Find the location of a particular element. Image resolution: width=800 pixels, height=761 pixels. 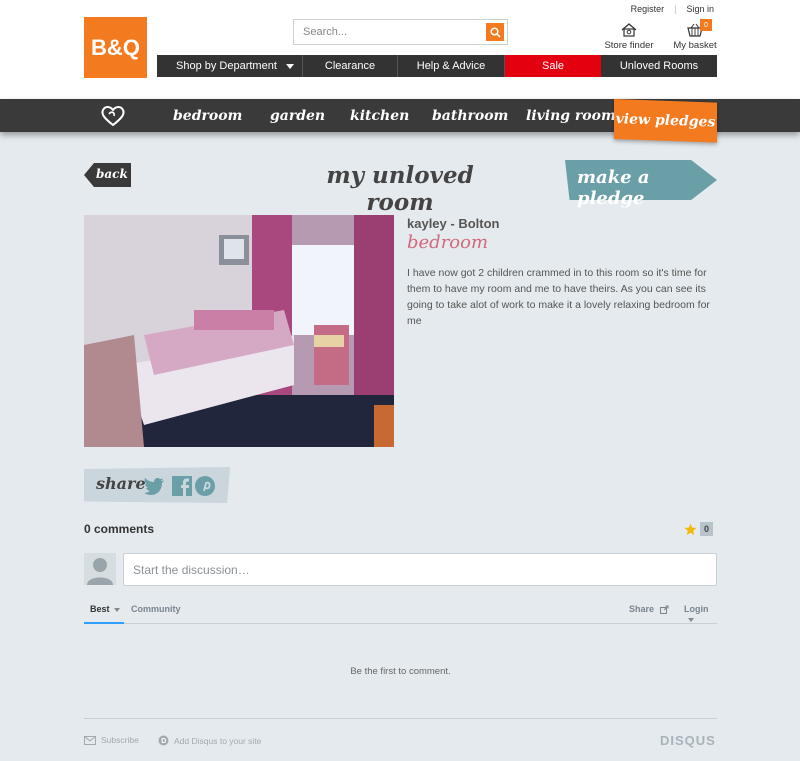

basket-link: 0 My basket is located at coordinates (695, 35).